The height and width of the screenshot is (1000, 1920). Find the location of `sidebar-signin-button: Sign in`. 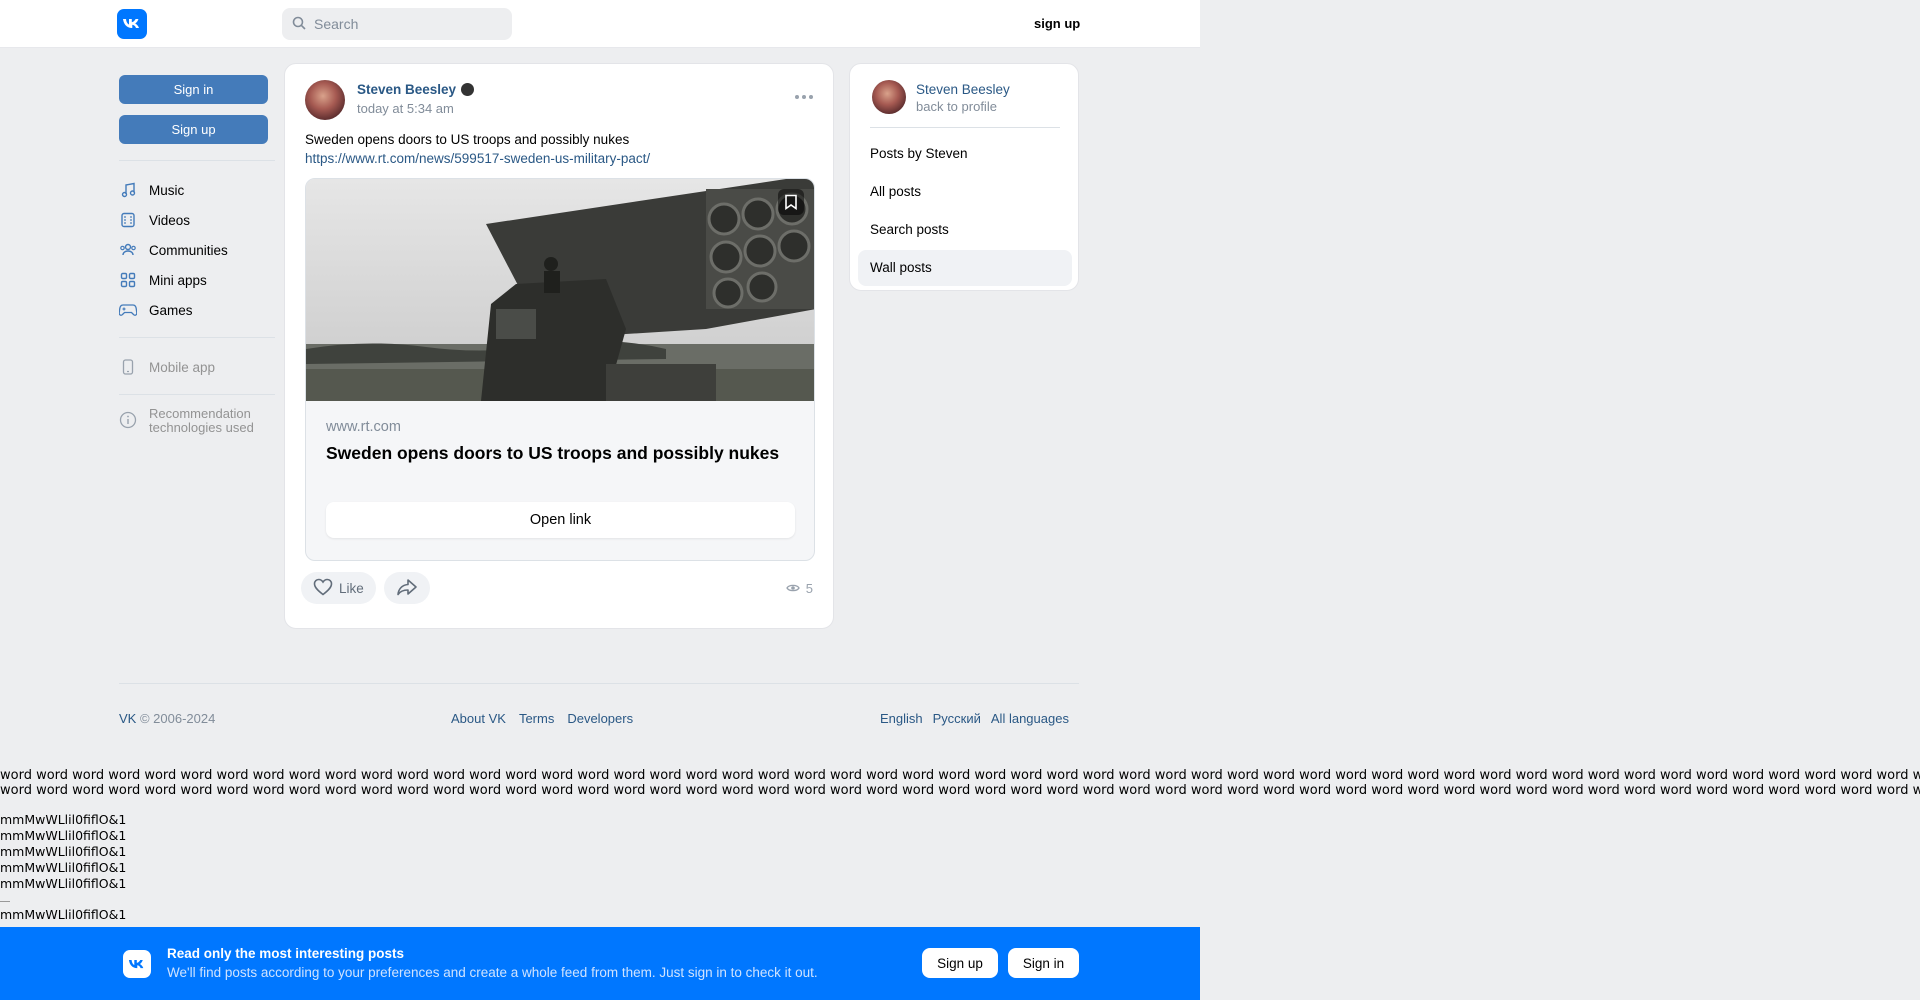

sidebar-signin-button: Sign in is located at coordinates (193, 89).